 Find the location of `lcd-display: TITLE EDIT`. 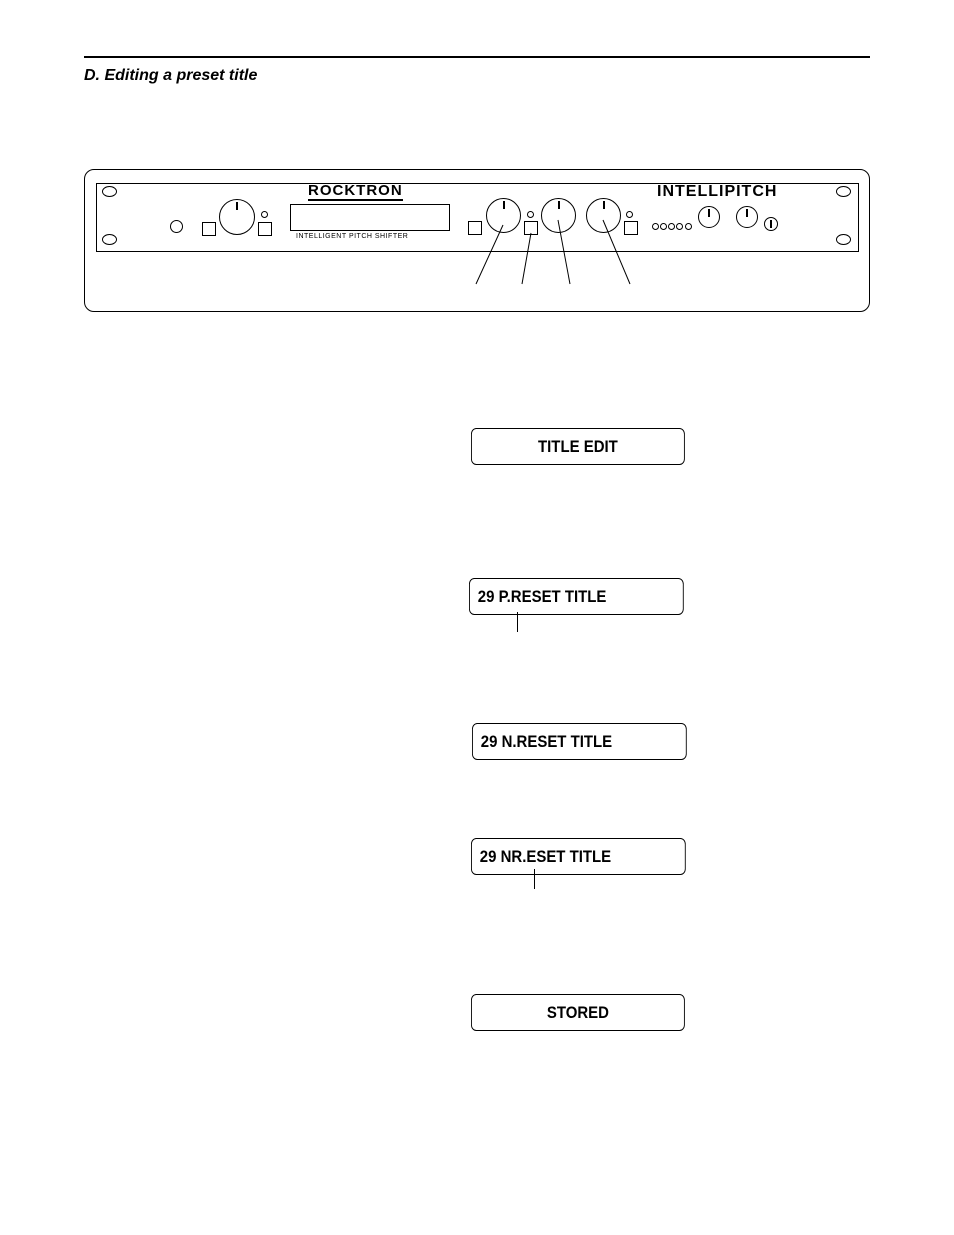

lcd-display: TITLE EDIT is located at coordinates (578, 446).